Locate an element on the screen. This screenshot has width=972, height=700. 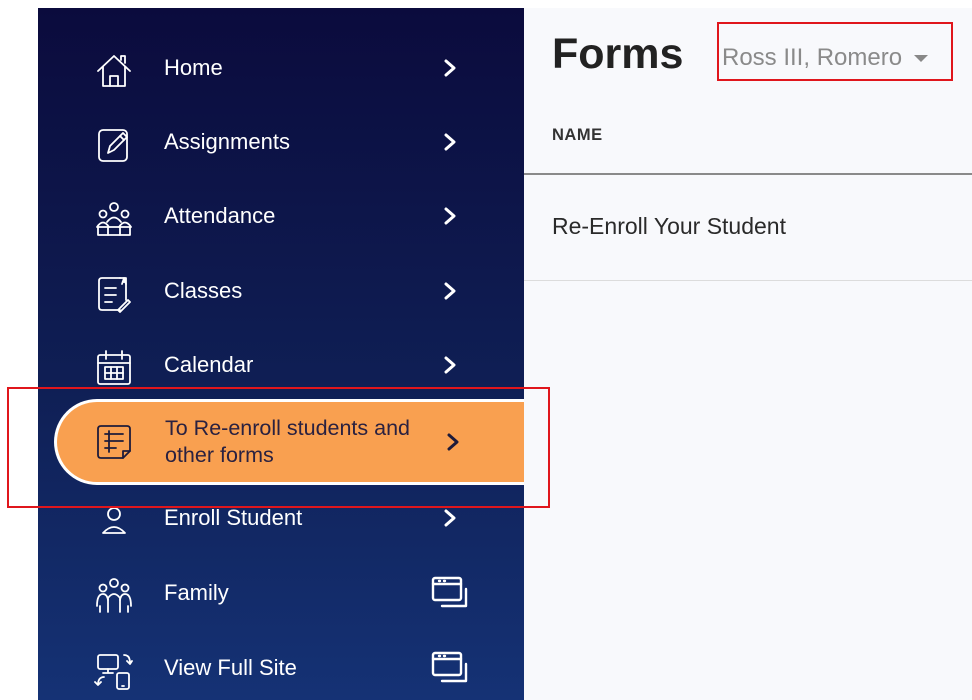
sidebar-item-label: Calendar is located at coordinates (209, 364).